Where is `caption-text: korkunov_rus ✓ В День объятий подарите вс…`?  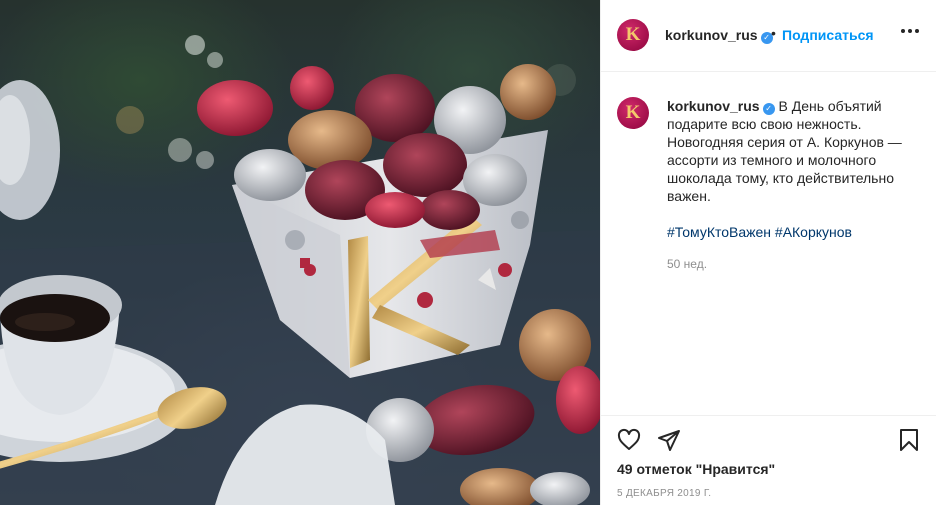
caption-text: korkunov_rus ✓ В День объятий подарите вс… is located at coordinates (792, 185).